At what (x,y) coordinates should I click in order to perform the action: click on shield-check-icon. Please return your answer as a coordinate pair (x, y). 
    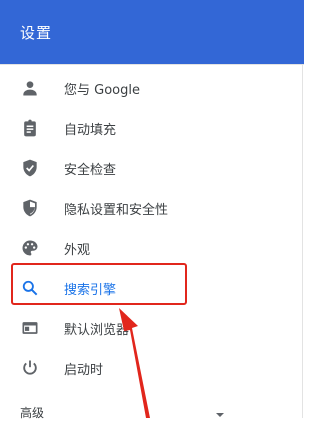
    Looking at the image, I should click on (30, 168).